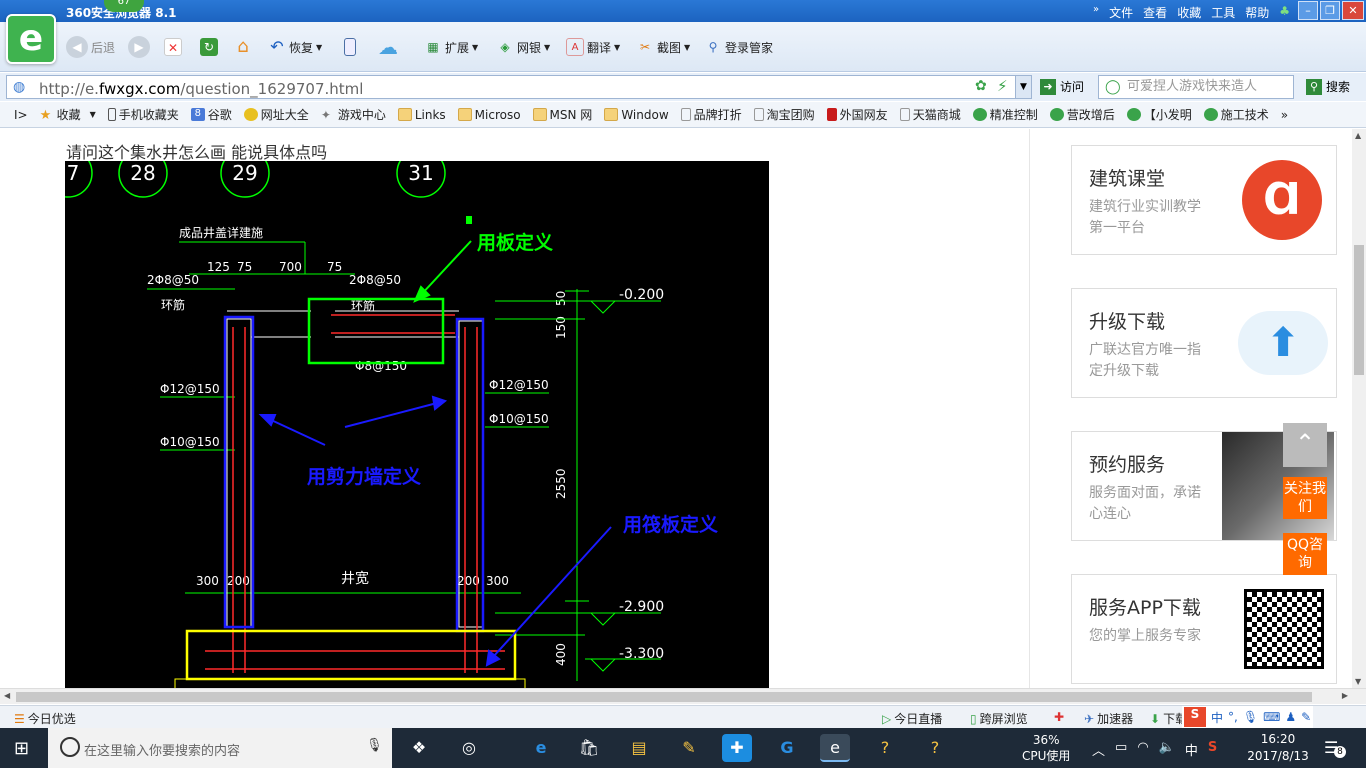  Describe the element at coordinates (935, 748) in the screenshot. I see `help-doc-icon-2: ?` at that location.